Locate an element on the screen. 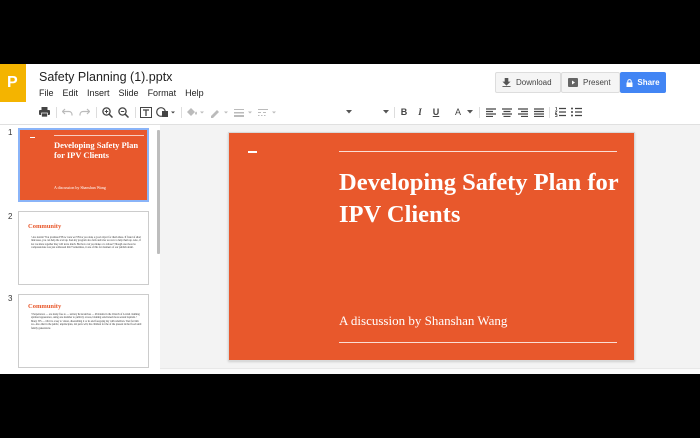 Image resolution: width=700 pixels, height=438 pixels. zoom-out-icon is located at coordinates (123, 112).